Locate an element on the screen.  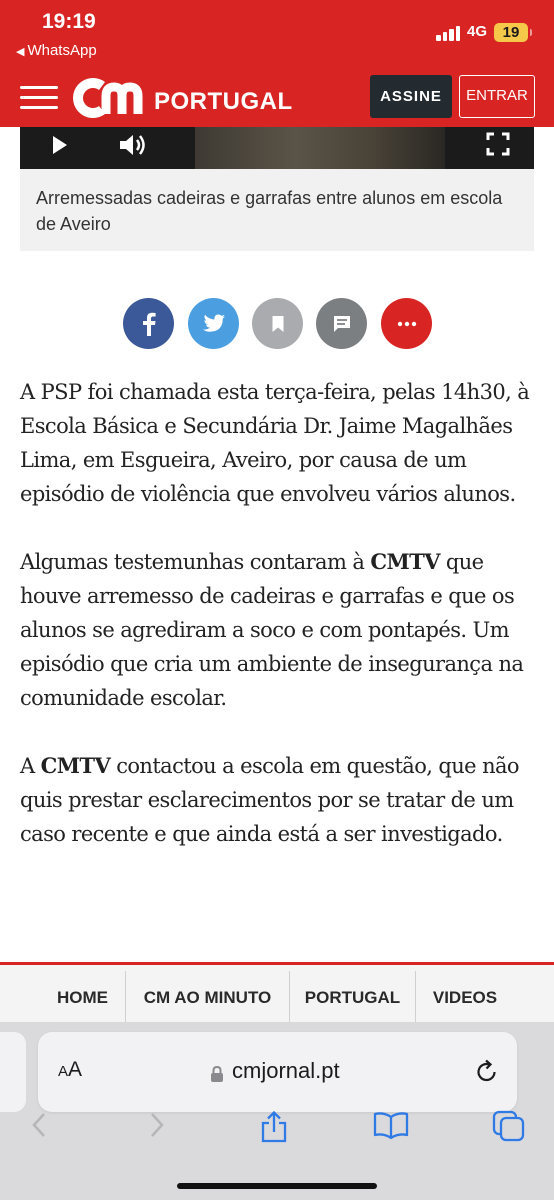
volume-icon is located at coordinates (133, 147).